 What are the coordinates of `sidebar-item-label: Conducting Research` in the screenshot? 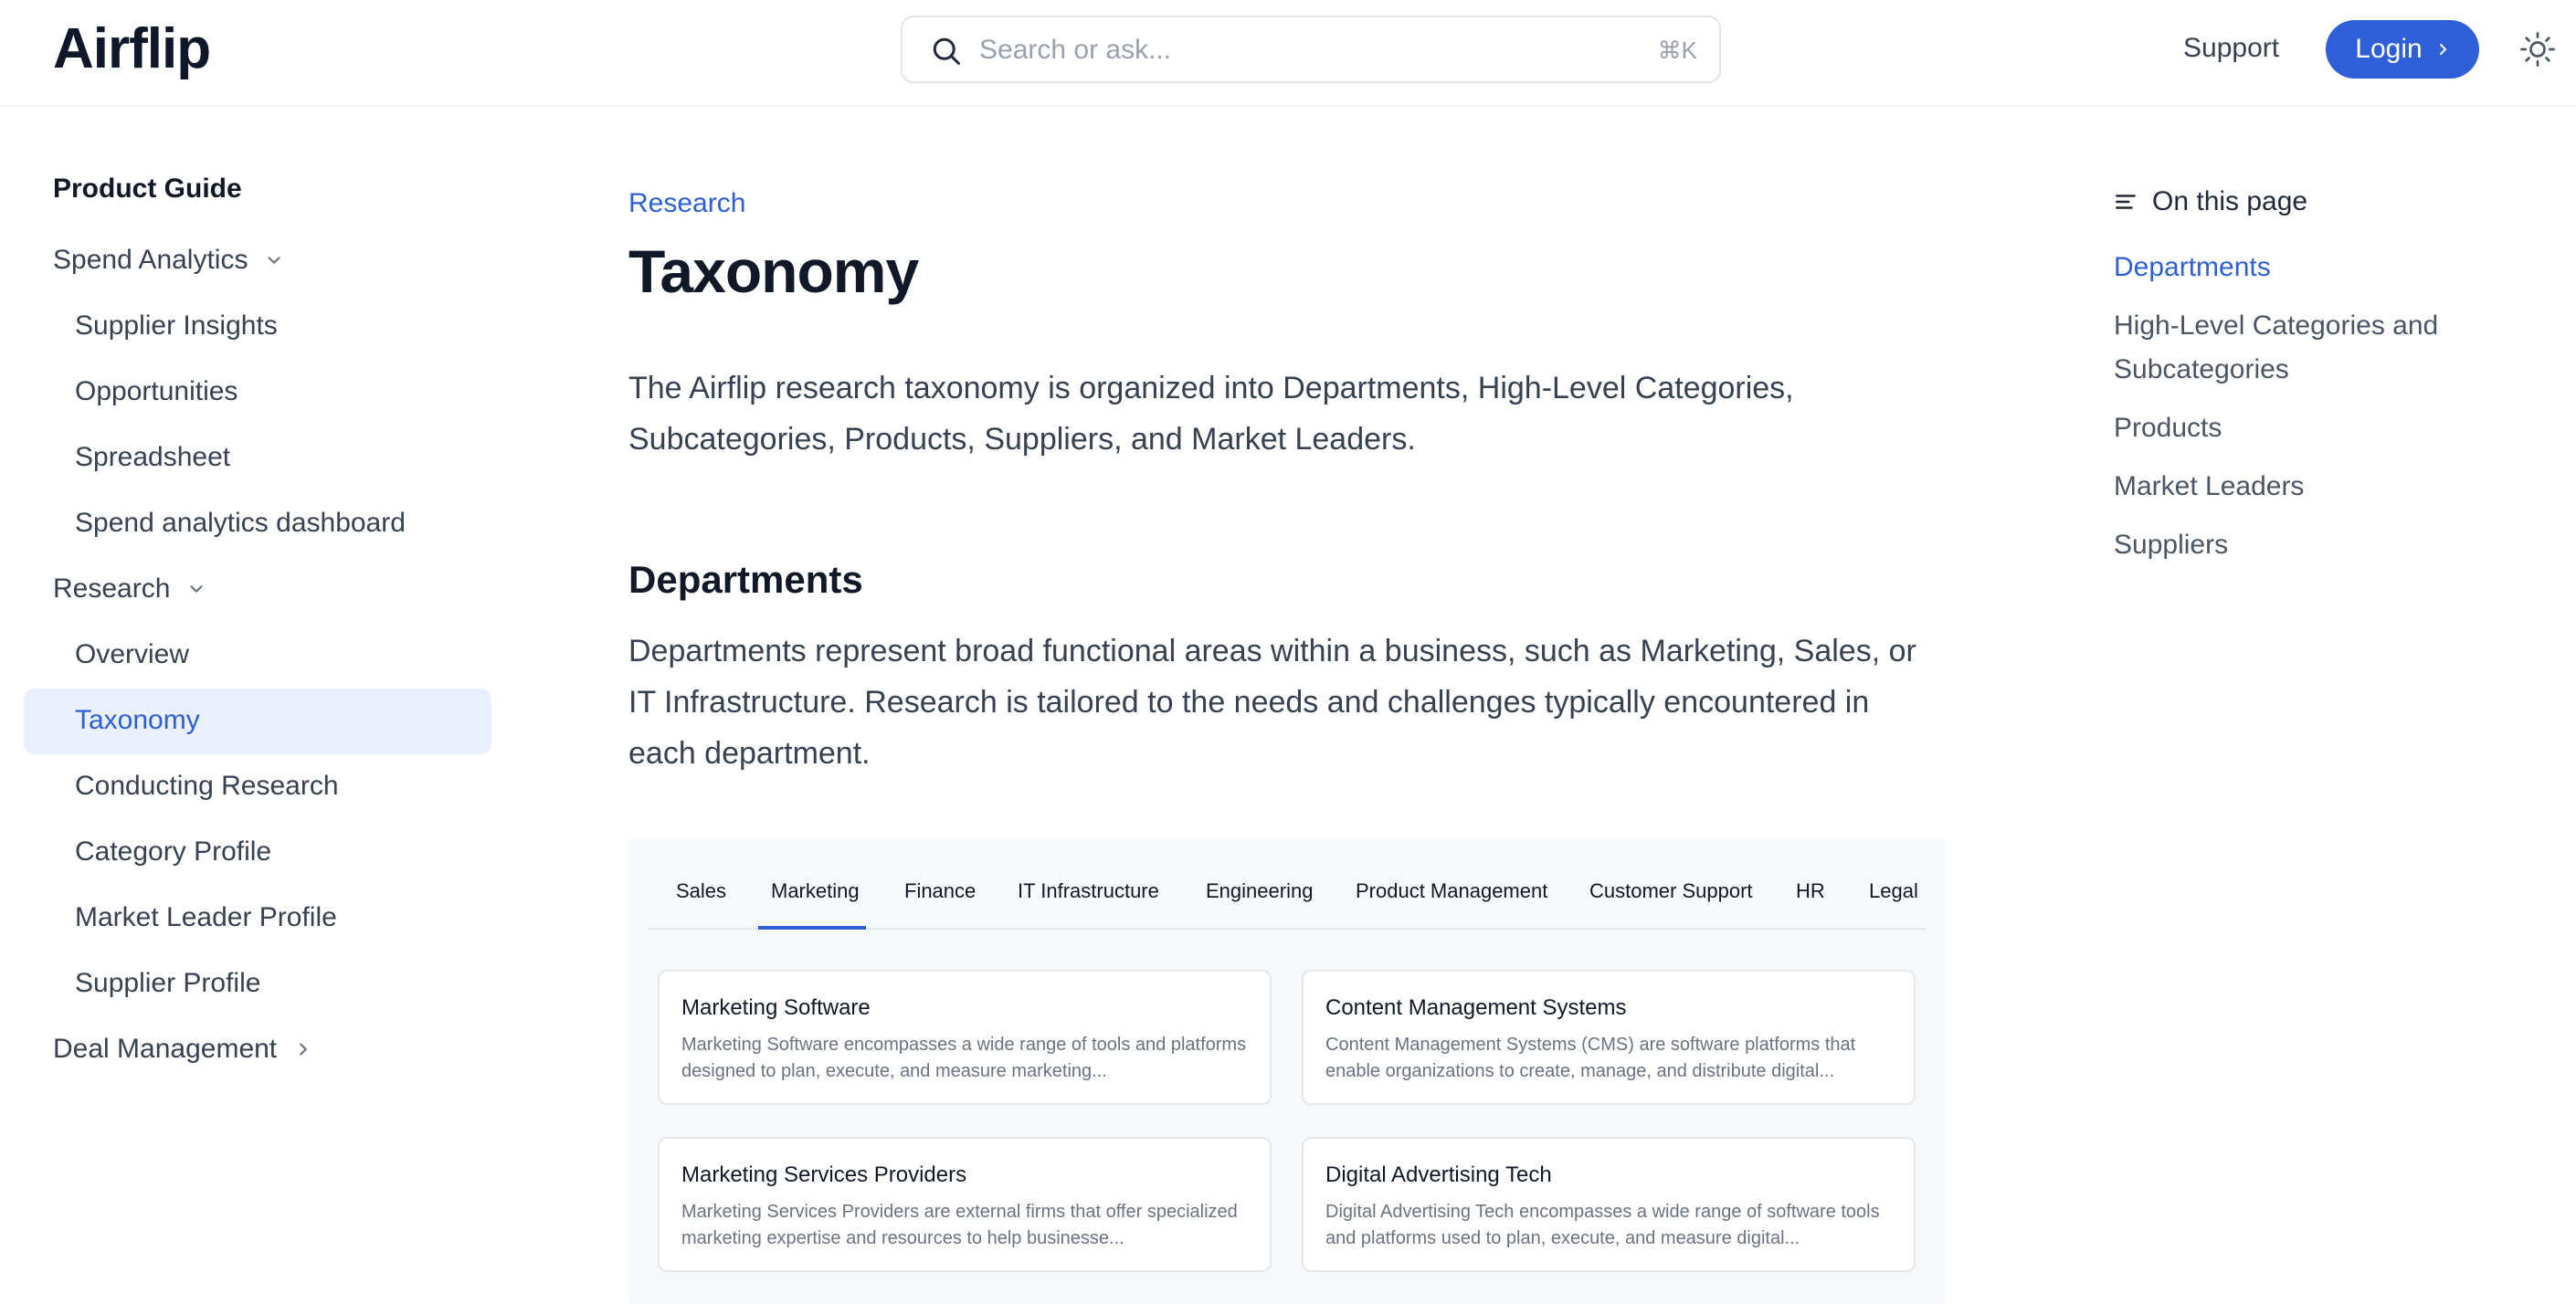 It's located at (207, 786).